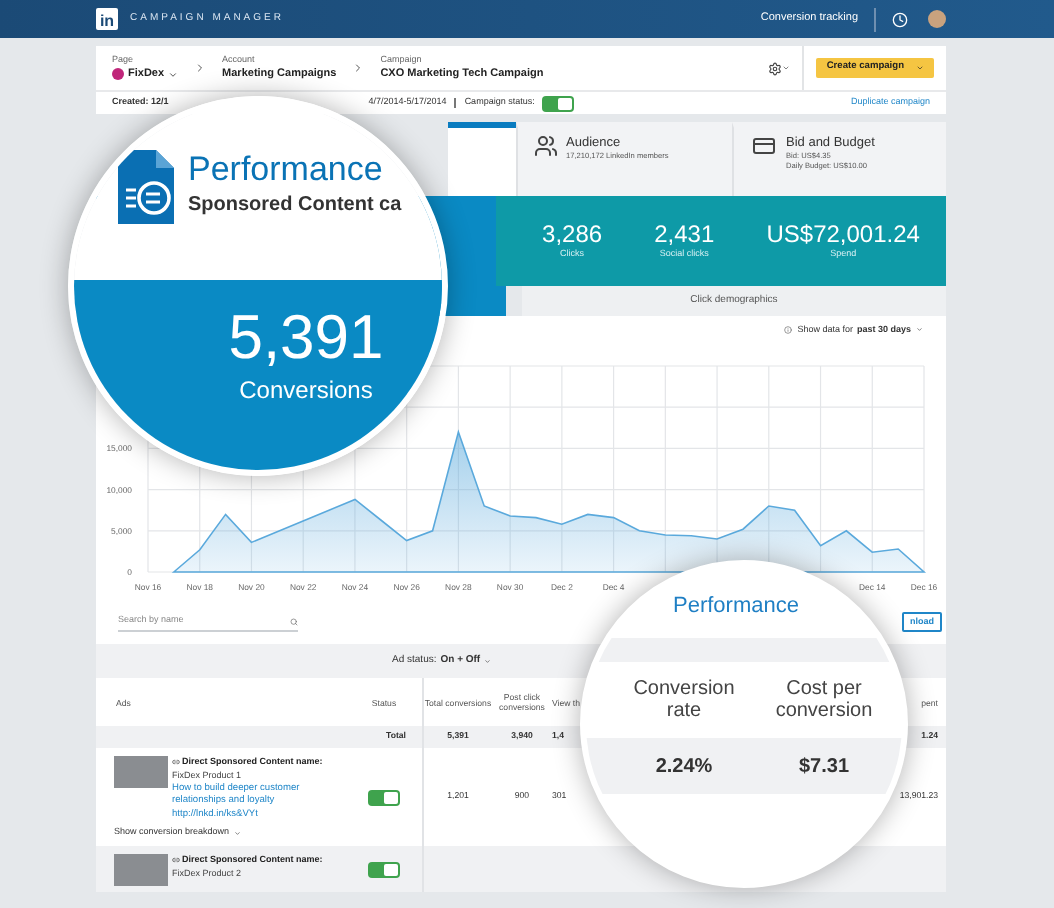 The image size is (1054, 908). Describe the element at coordinates (546, 146) in the screenshot. I see `people-icon` at that location.